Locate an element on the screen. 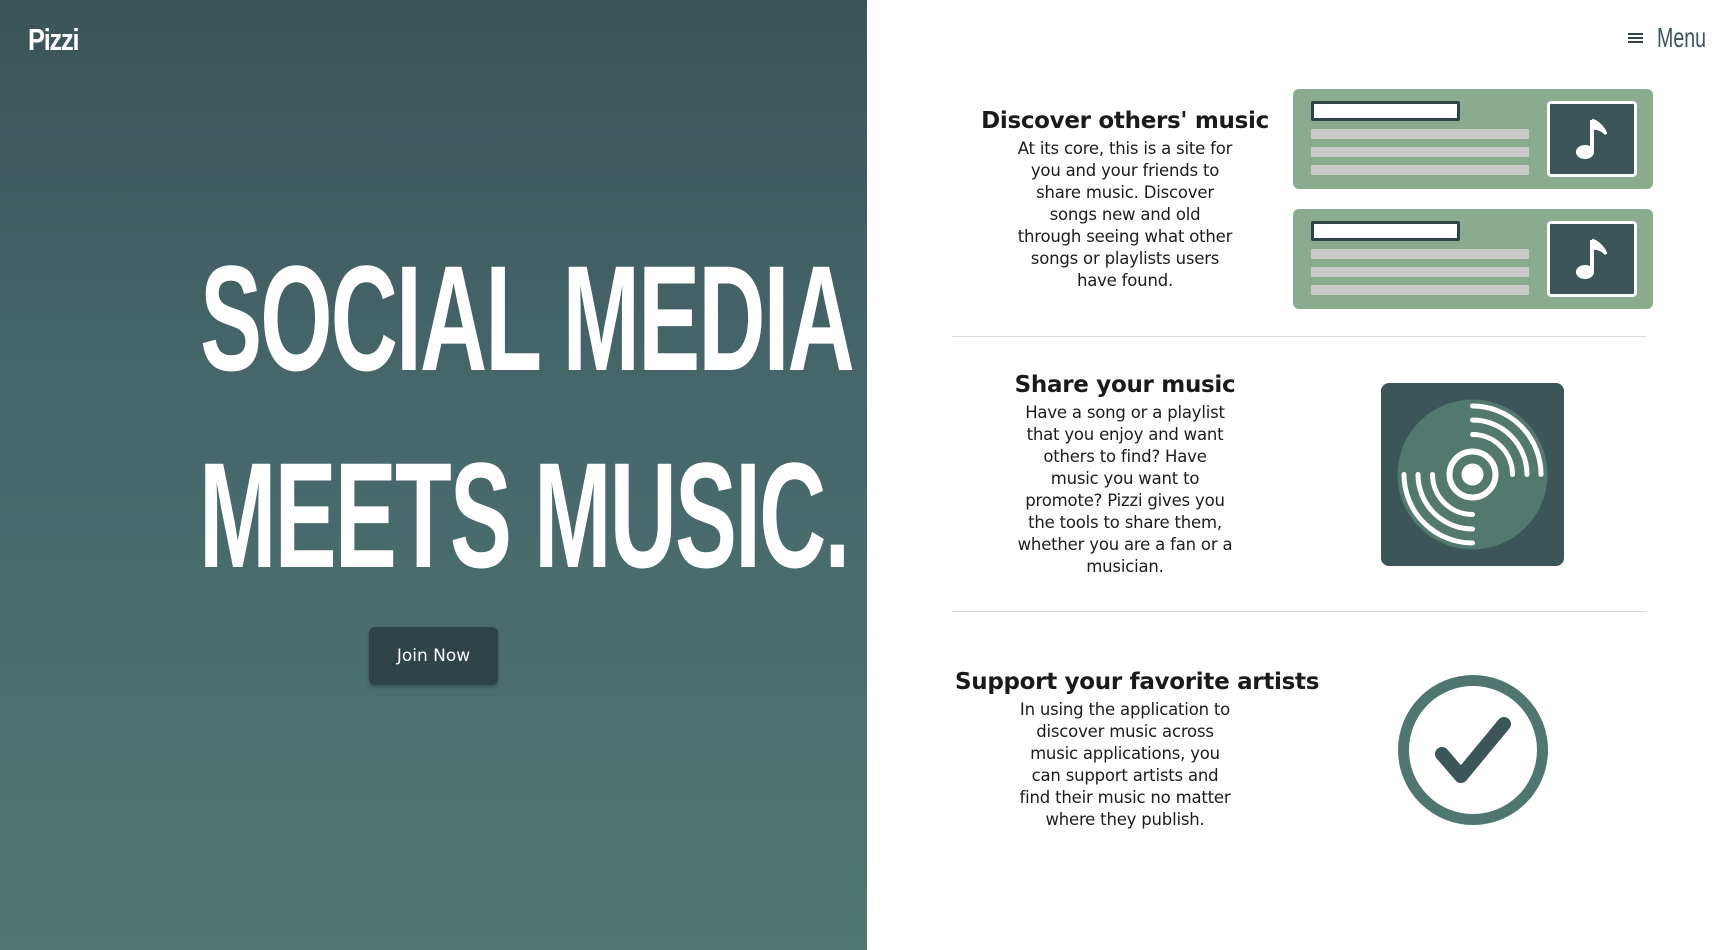 The width and height of the screenshot is (1731, 950). menu-label: Menu is located at coordinates (1682, 37).